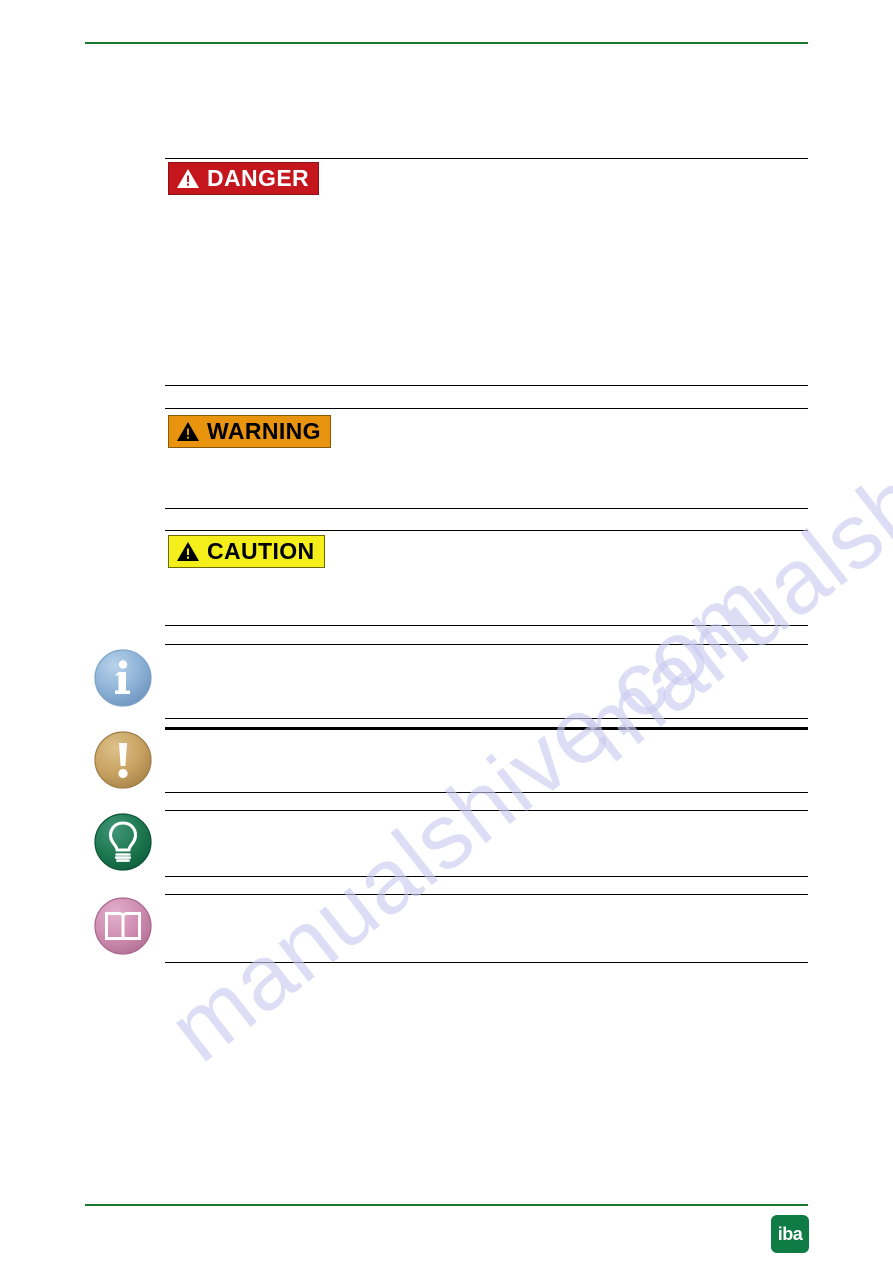 Image resolution: width=893 pixels, height=1263 pixels. What do you see at coordinates (123, 926) in the screenshot?
I see `book-circle-icon` at bounding box center [123, 926].